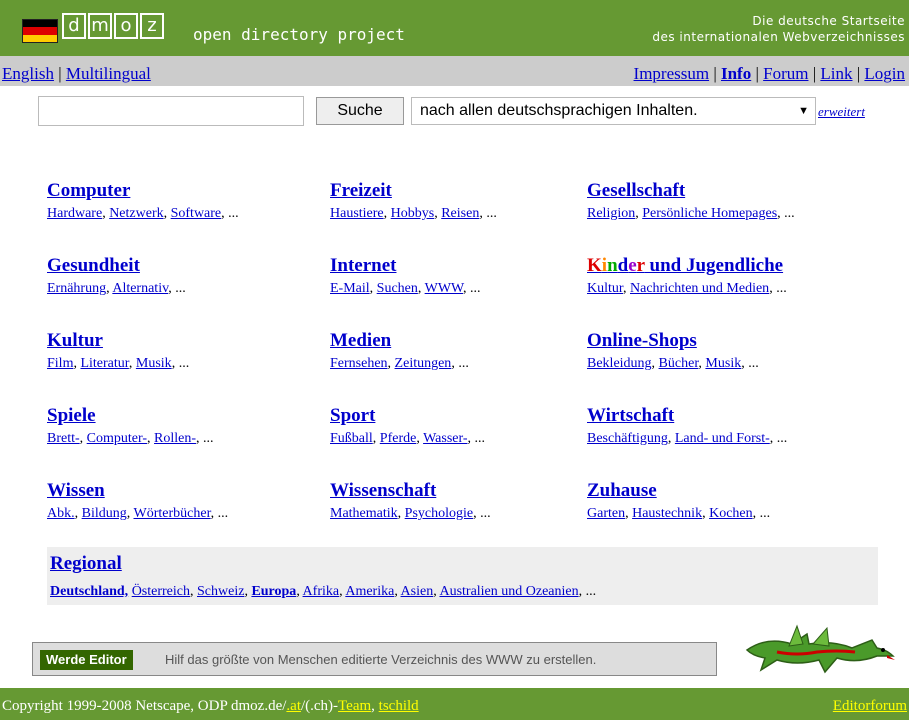  Describe the element at coordinates (687, 266) in the screenshot. I see `category-title-kinder-und-jugendliche: Kinder und Jugendliche` at that location.